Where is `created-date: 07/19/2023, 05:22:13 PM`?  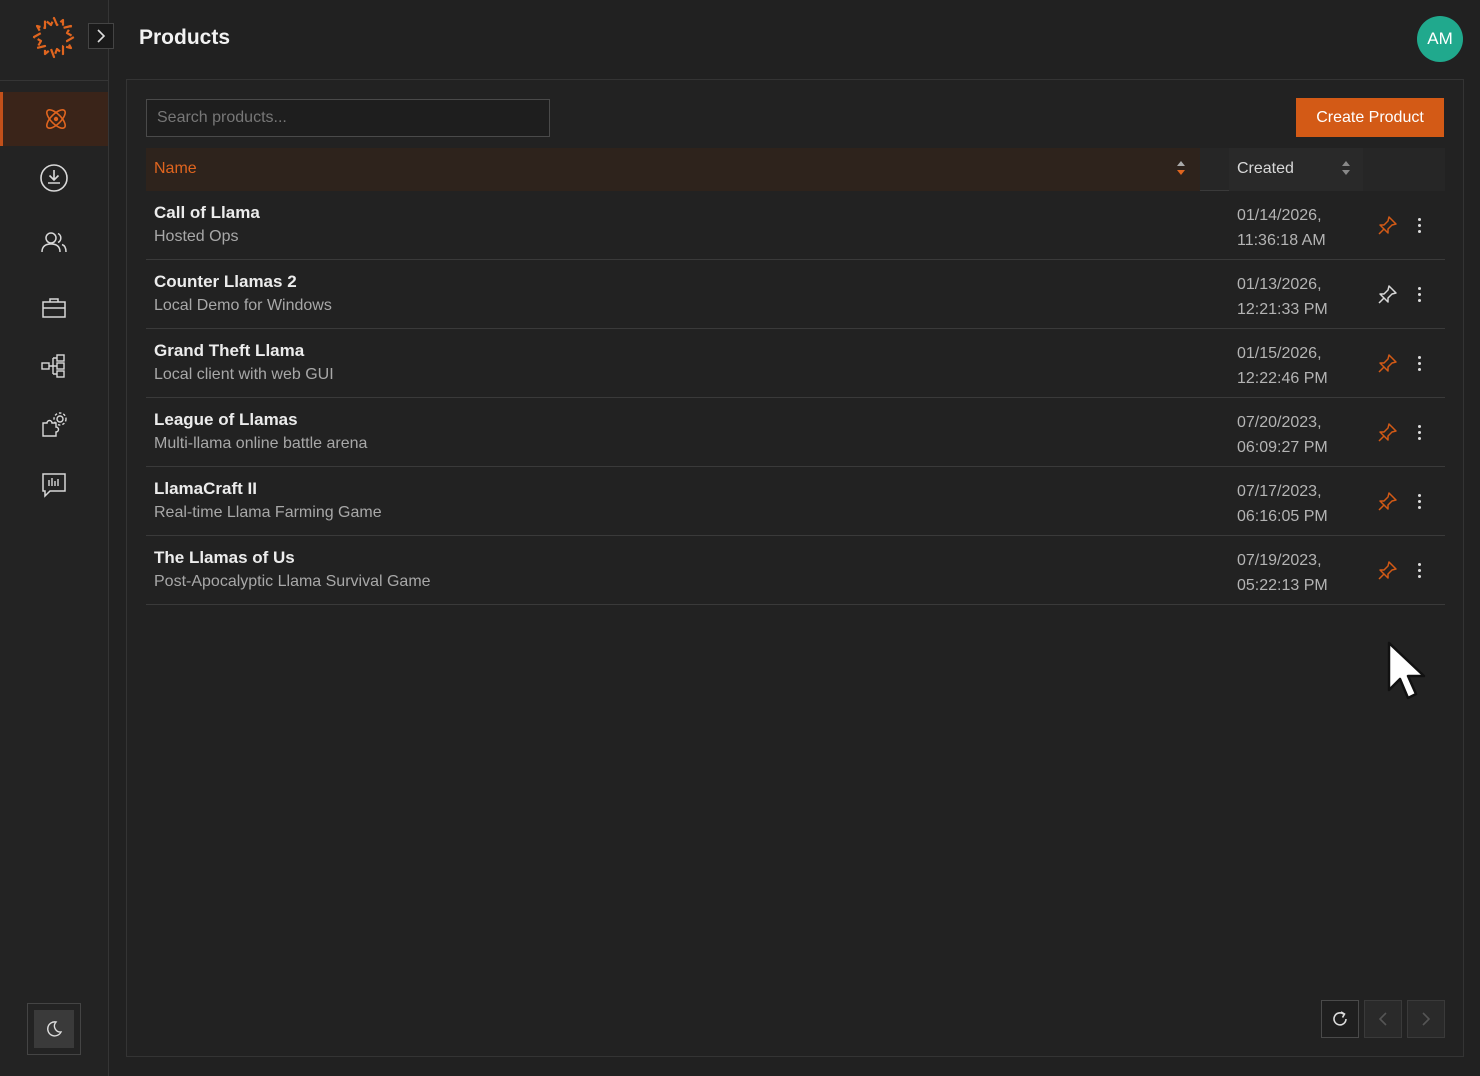
created-date: 07/19/2023, 05:22:13 PM is located at coordinates (1282, 573).